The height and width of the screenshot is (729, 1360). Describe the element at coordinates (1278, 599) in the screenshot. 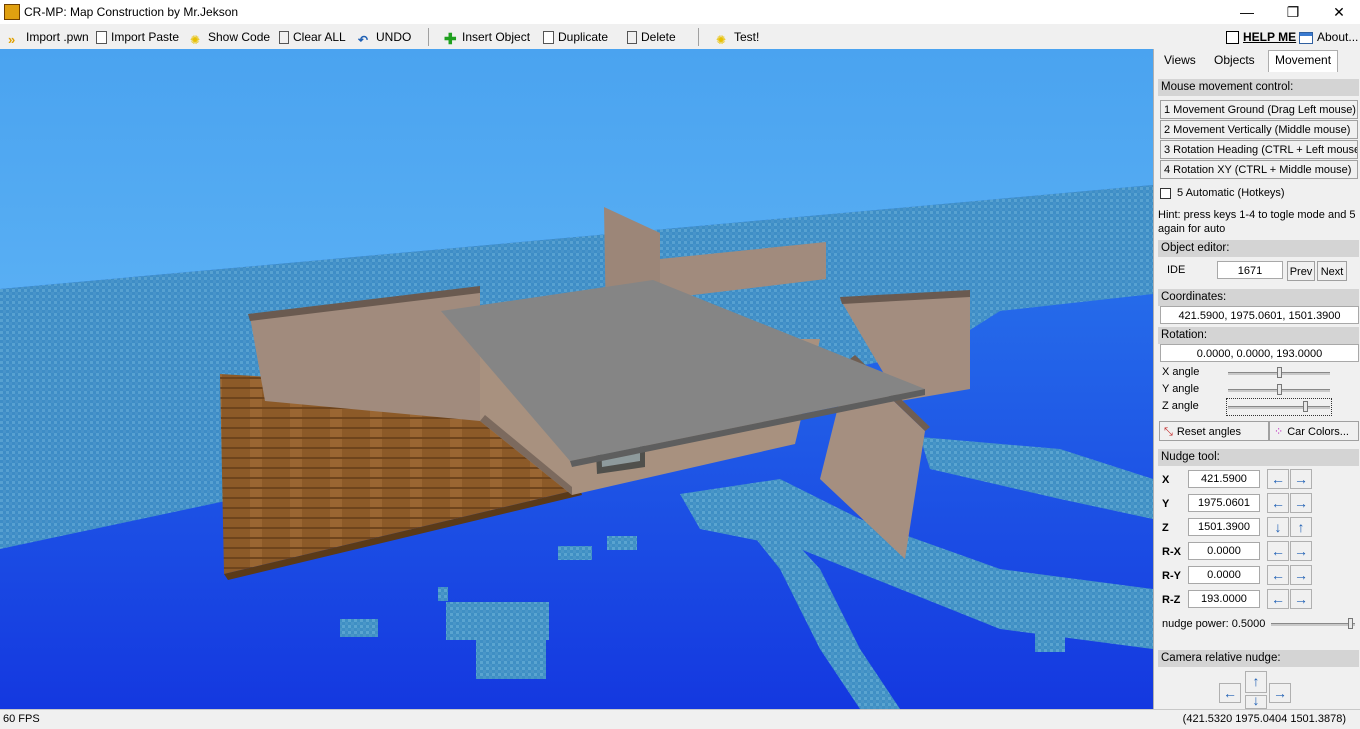

I see `nudge-rz-decrease-left-arrow-icon: ←` at that location.